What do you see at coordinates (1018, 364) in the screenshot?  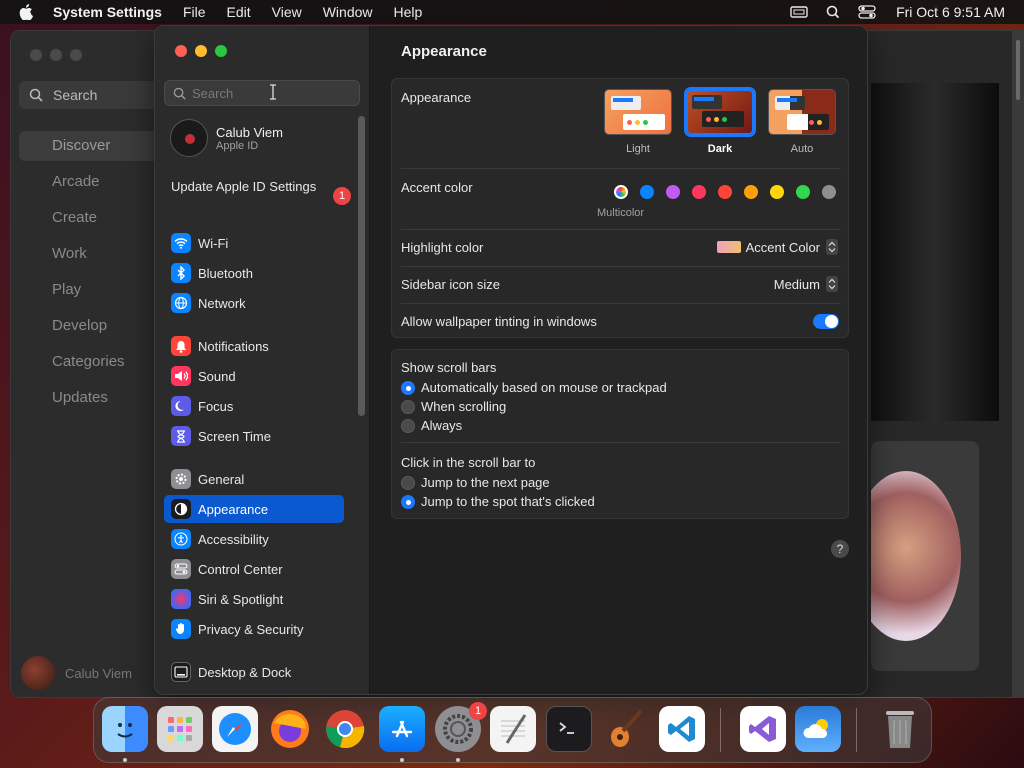 I see `background-window-edge` at bounding box center [1018, 364].